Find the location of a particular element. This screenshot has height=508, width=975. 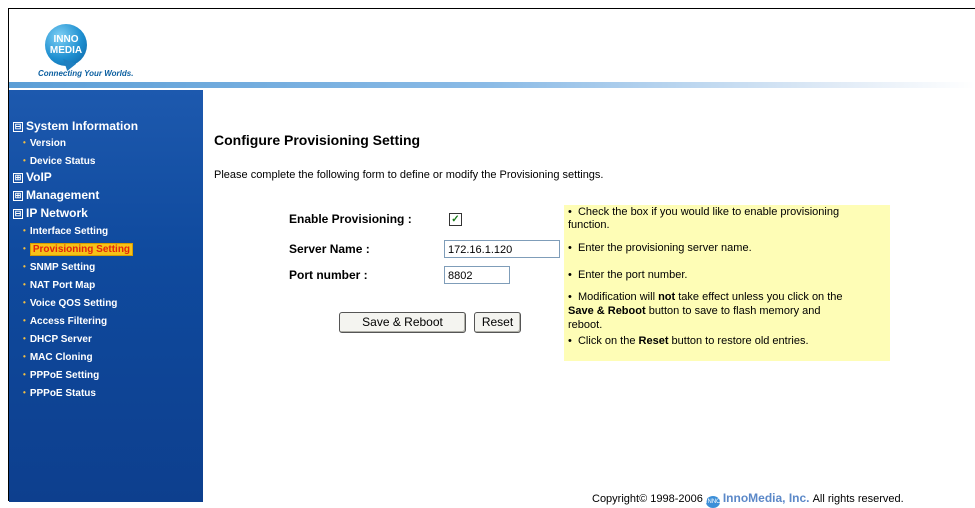

sidebar-item-label: DHCP Server is located at coordinates (60, 339).